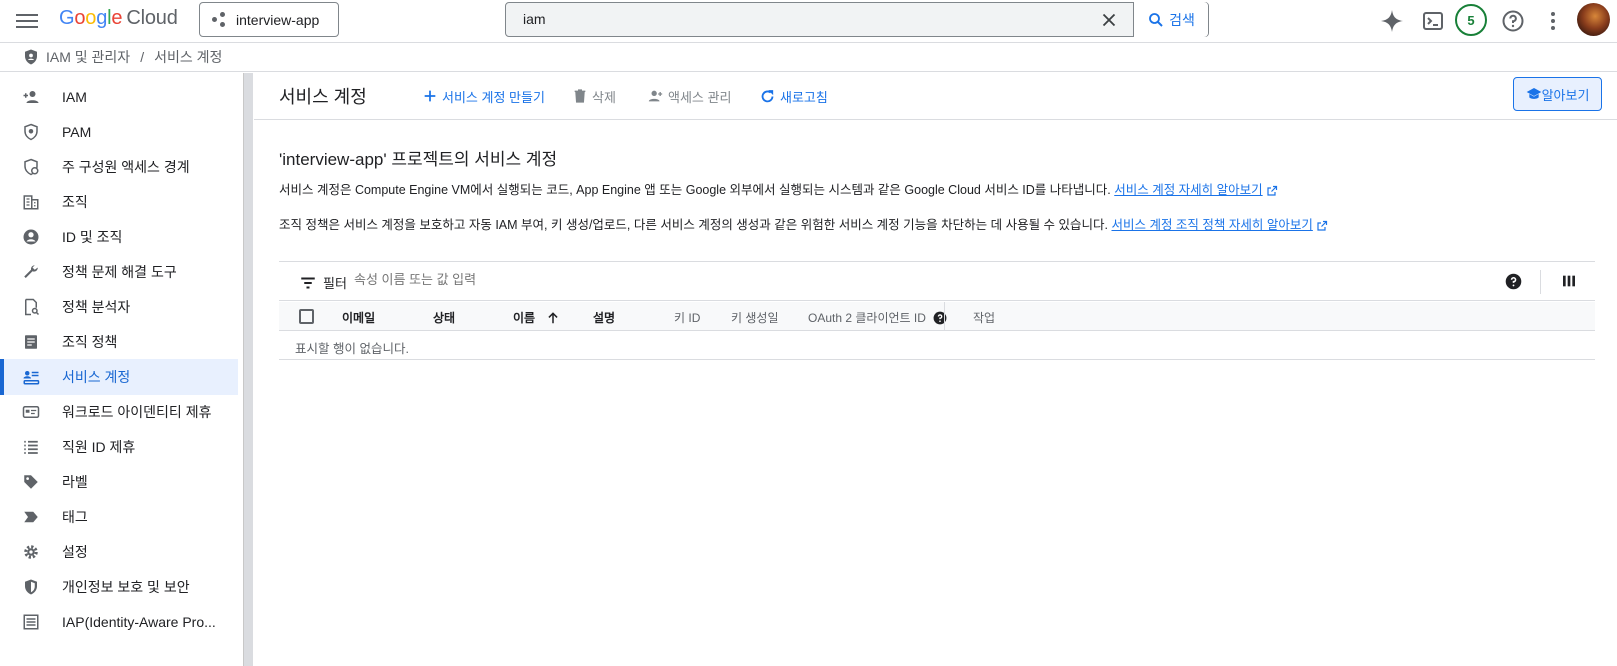 This screenshot has width=1617, height=666. I want to click on trash-icon, so click(580, 96).